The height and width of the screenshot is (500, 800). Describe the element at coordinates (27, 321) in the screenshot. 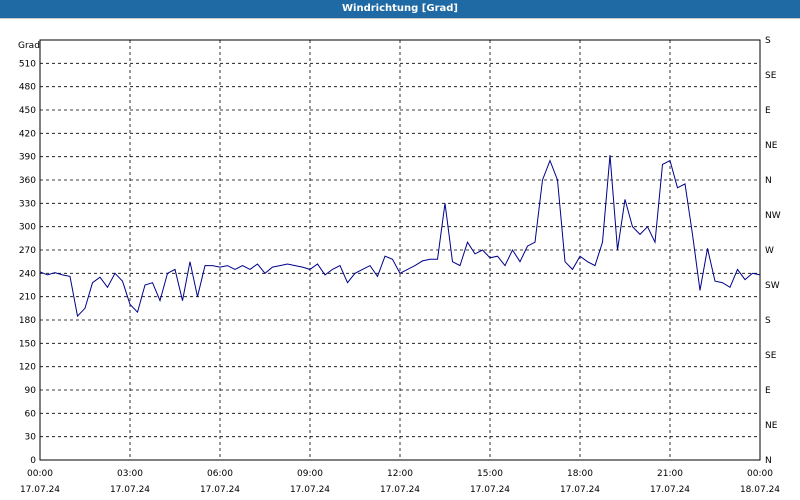

I see `y-tick-label: 180` at that location.